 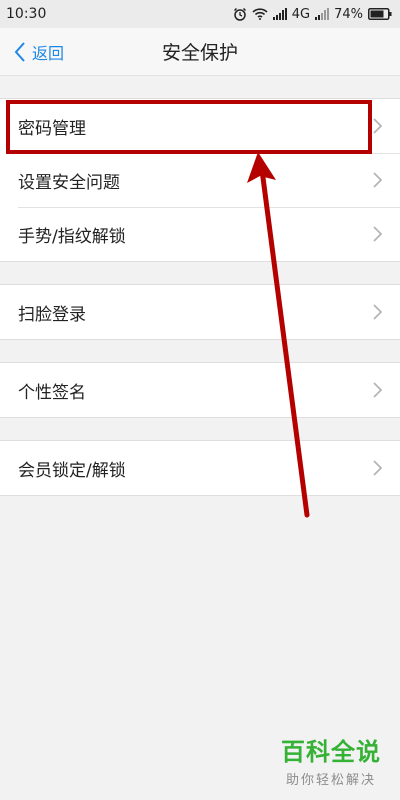 I want to click on row-label: 手势/指纹解锁, so click(x=72, y=236).